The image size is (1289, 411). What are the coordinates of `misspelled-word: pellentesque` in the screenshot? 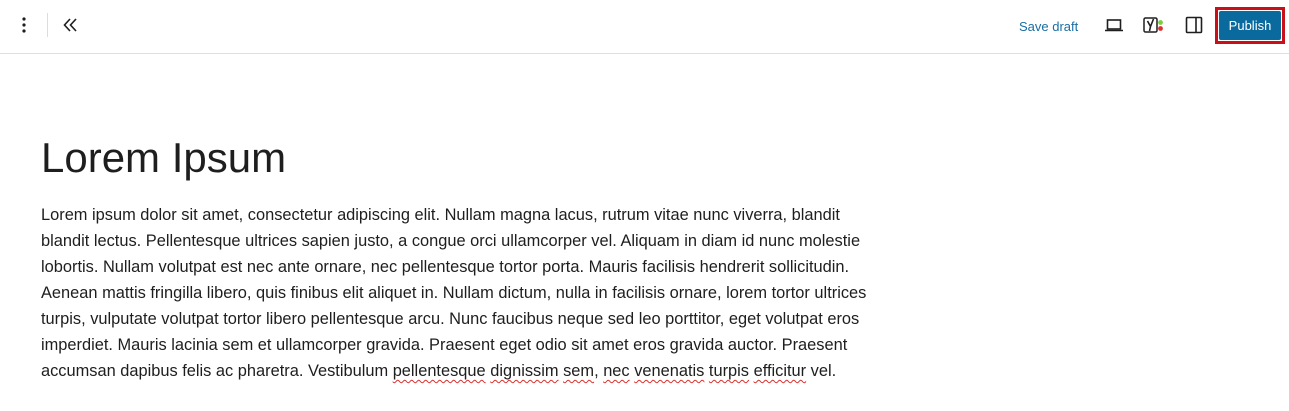 It's located at (439, 371).